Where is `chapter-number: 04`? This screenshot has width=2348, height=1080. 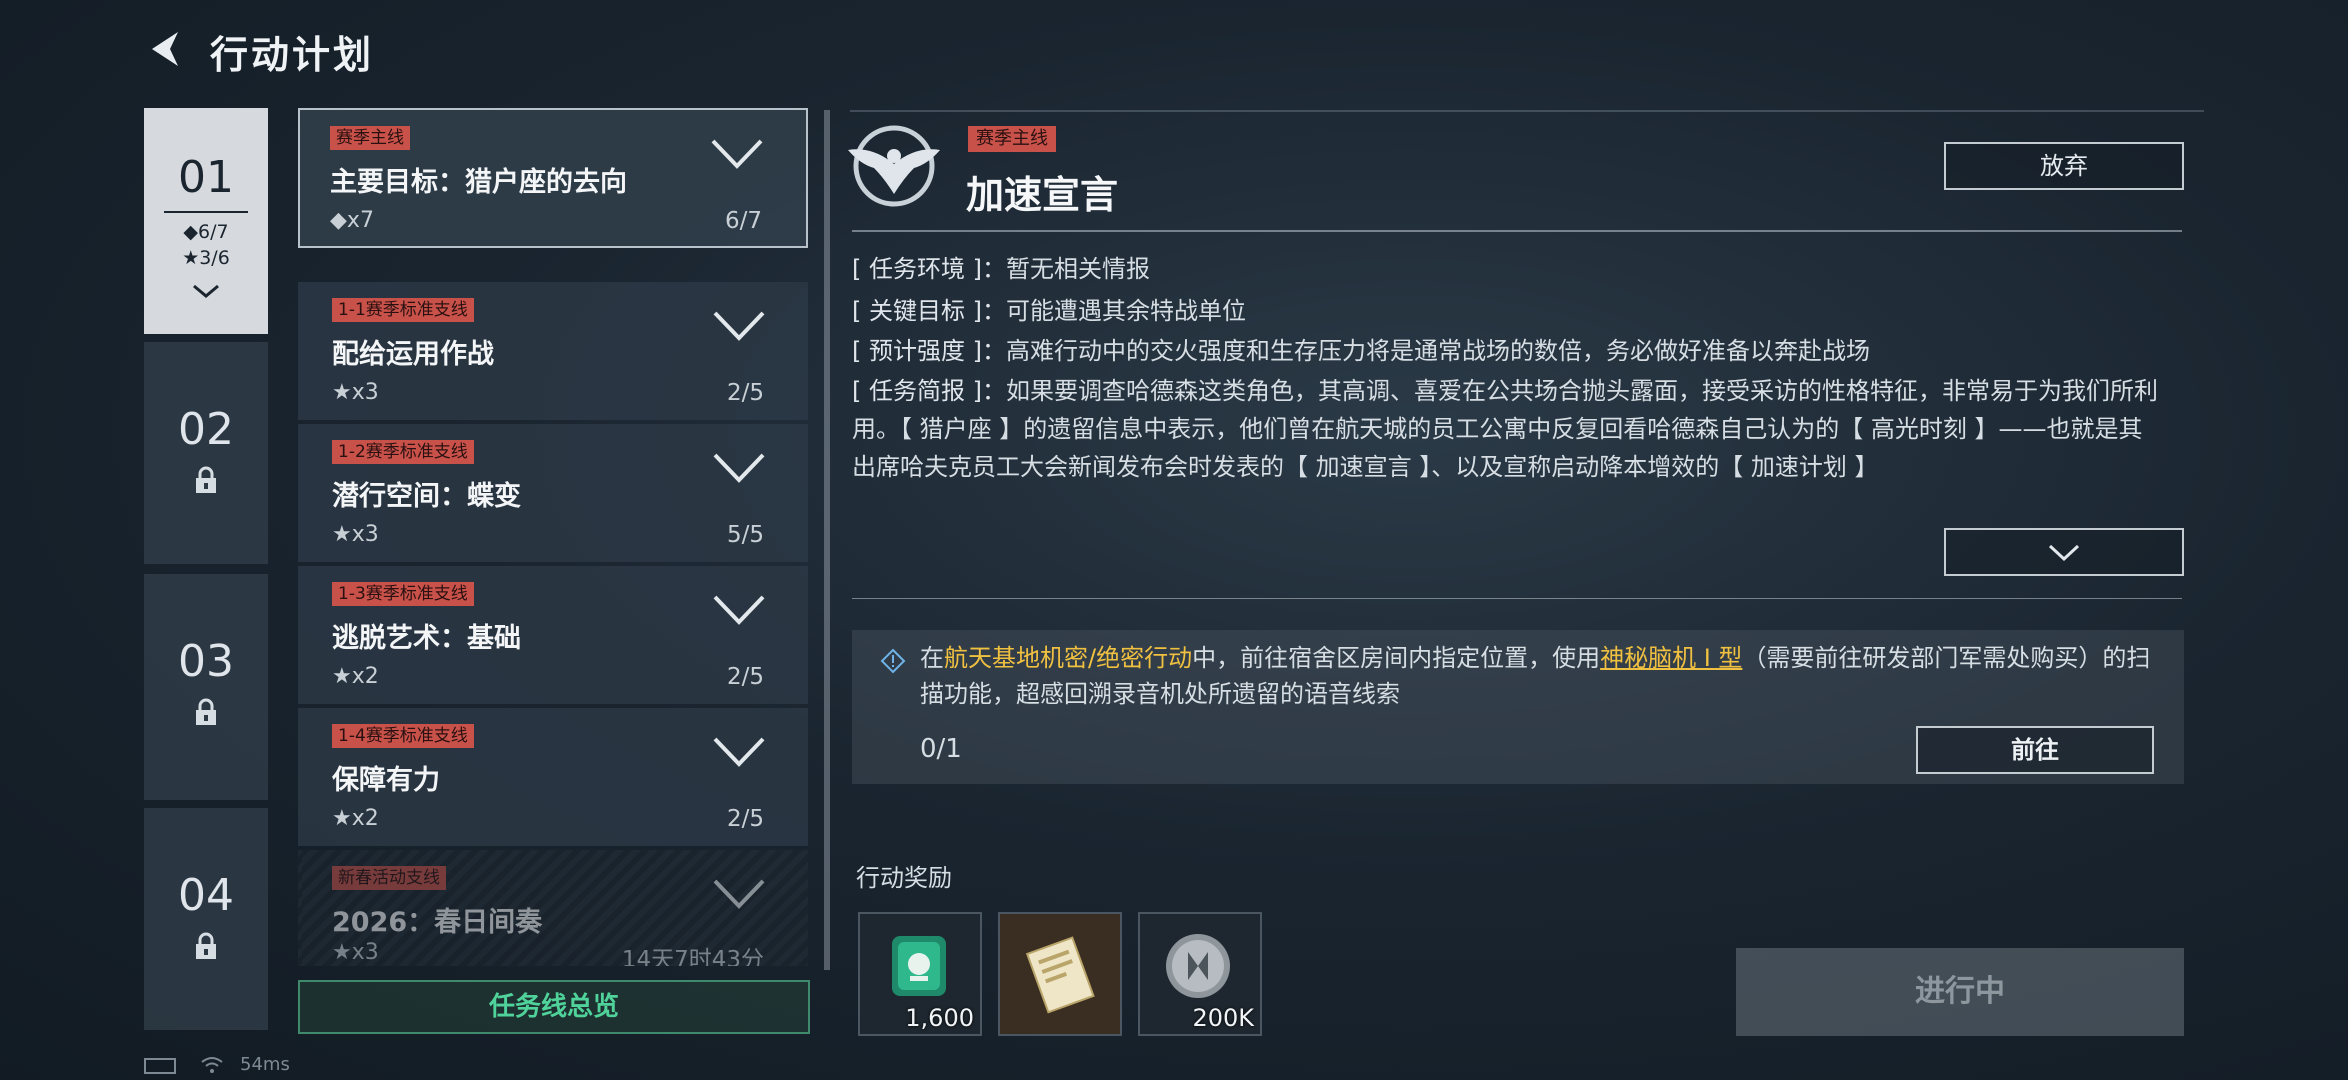
chapter-number: 04 is located at coordinates (206, 895).